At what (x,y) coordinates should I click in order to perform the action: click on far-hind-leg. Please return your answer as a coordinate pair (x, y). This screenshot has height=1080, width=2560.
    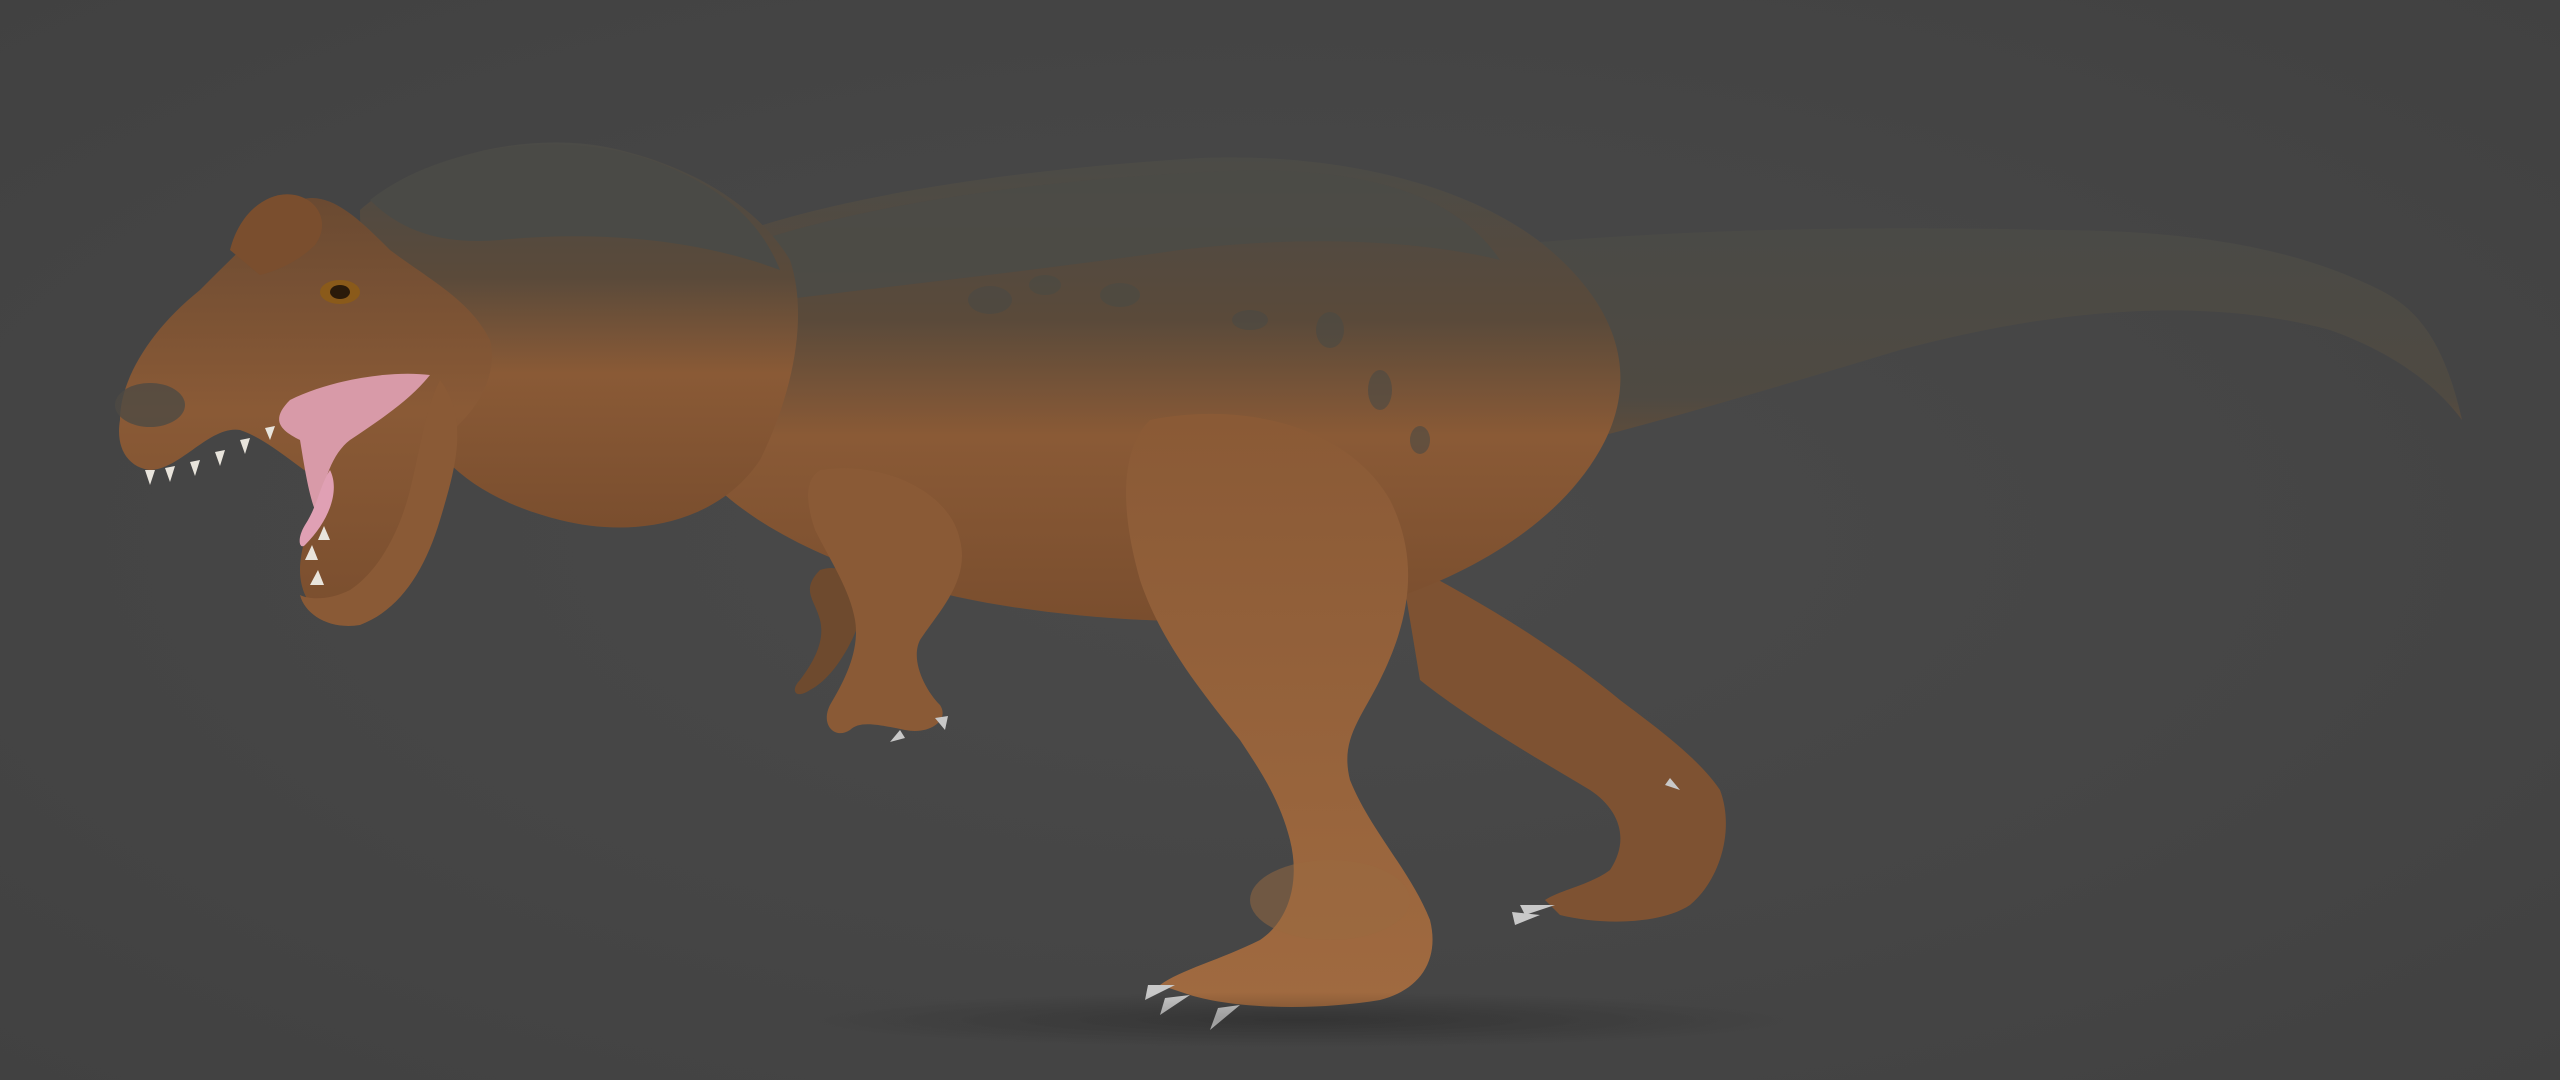
    Looking at the image, I should click on (1563, 742).